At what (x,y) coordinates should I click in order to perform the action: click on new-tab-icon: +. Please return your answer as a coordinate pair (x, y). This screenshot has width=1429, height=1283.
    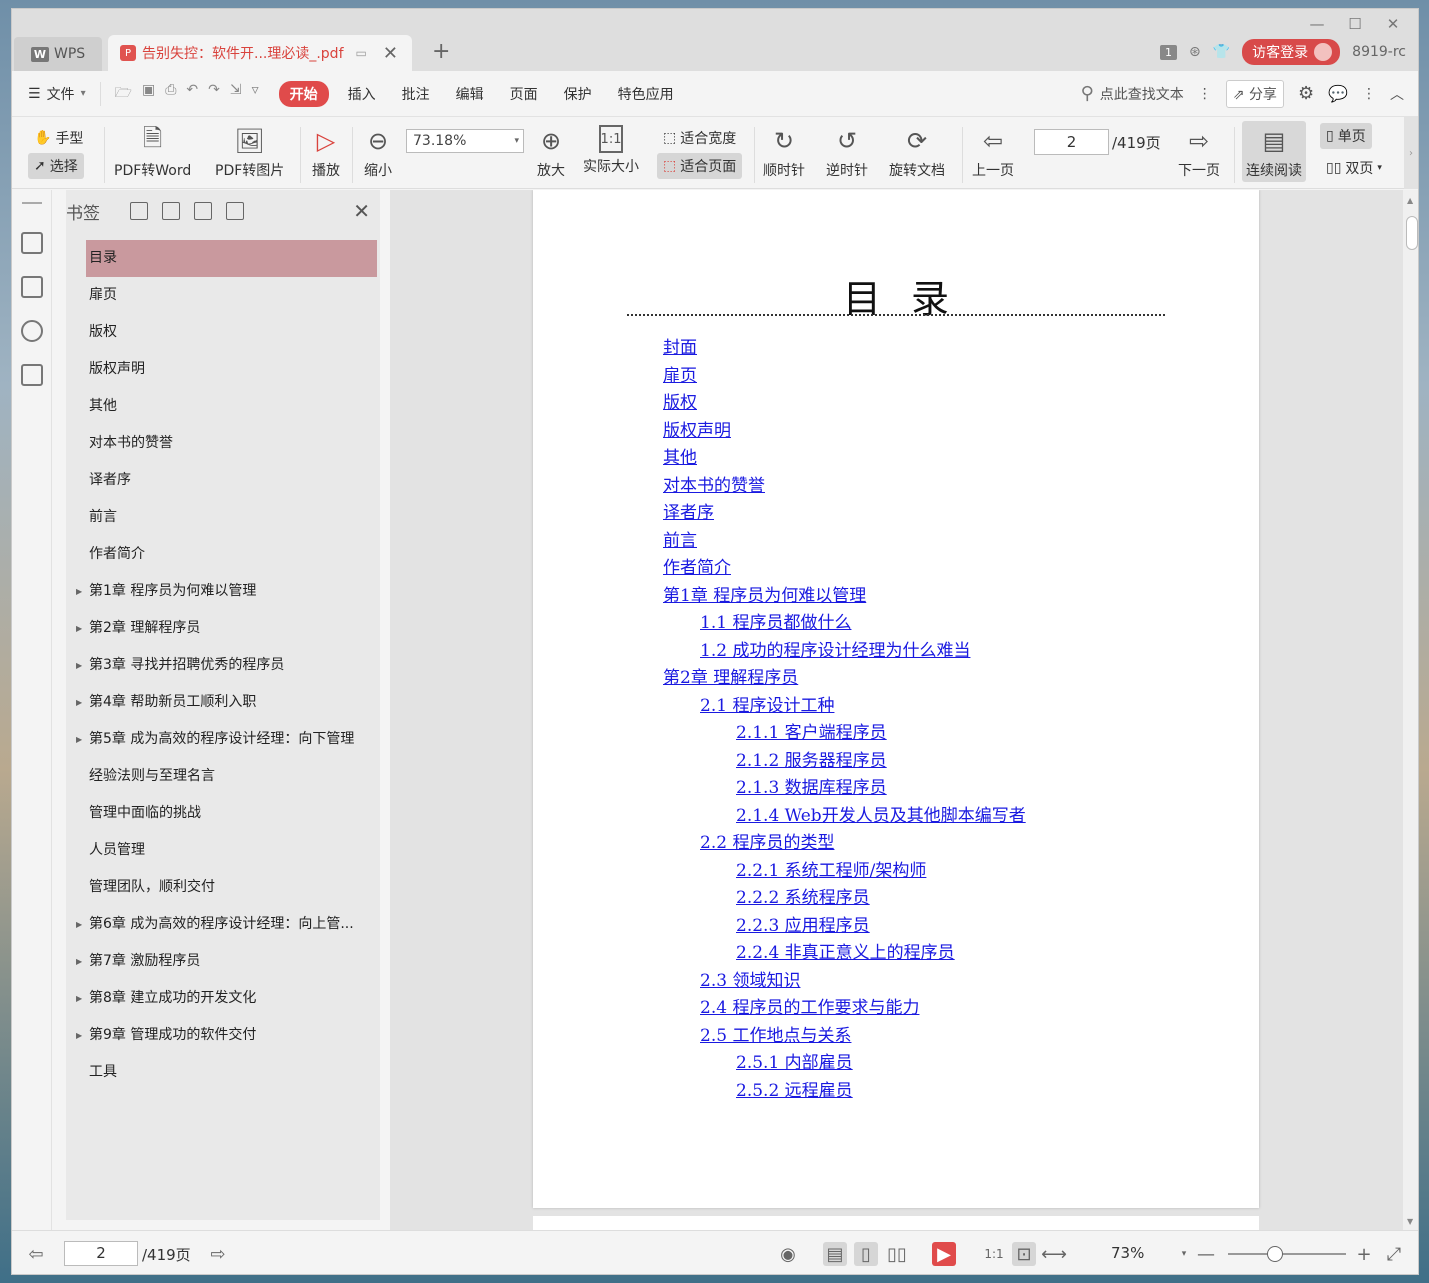
    Looking at the image, I should click on (441, 51).